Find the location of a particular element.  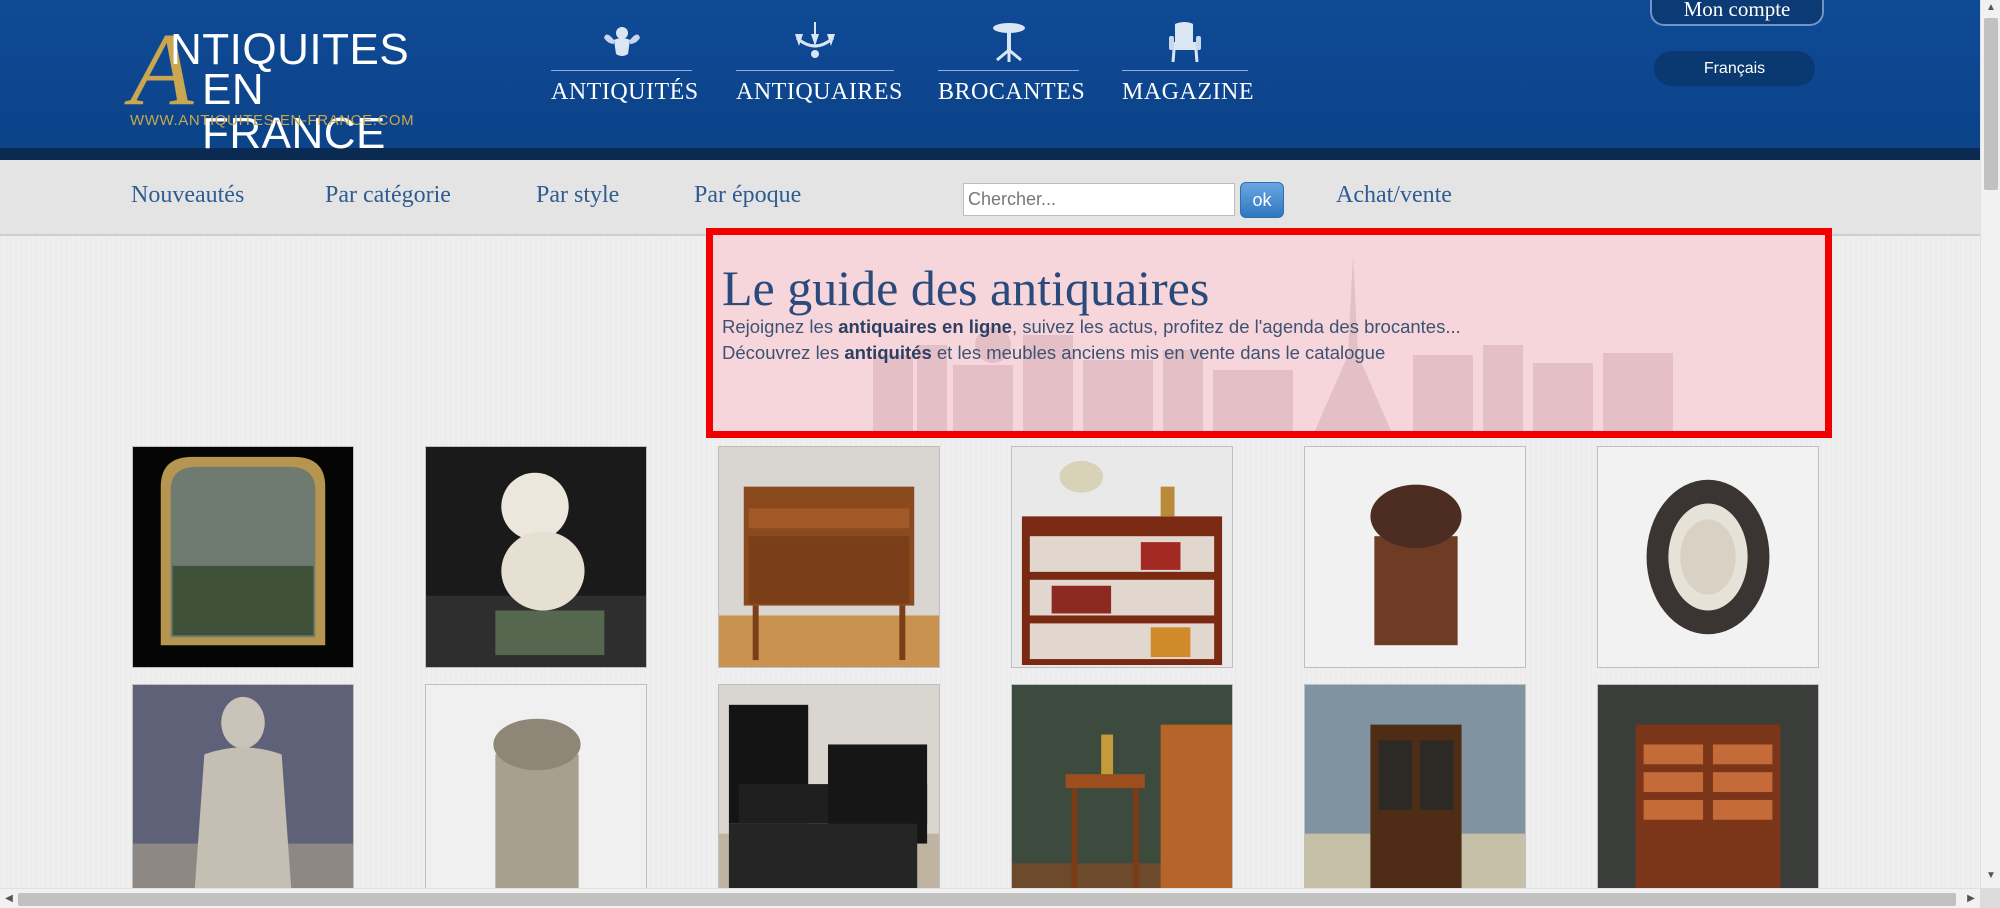

scroll-down-arrow-icon: ▼ is located at coordinates (1990, 876).